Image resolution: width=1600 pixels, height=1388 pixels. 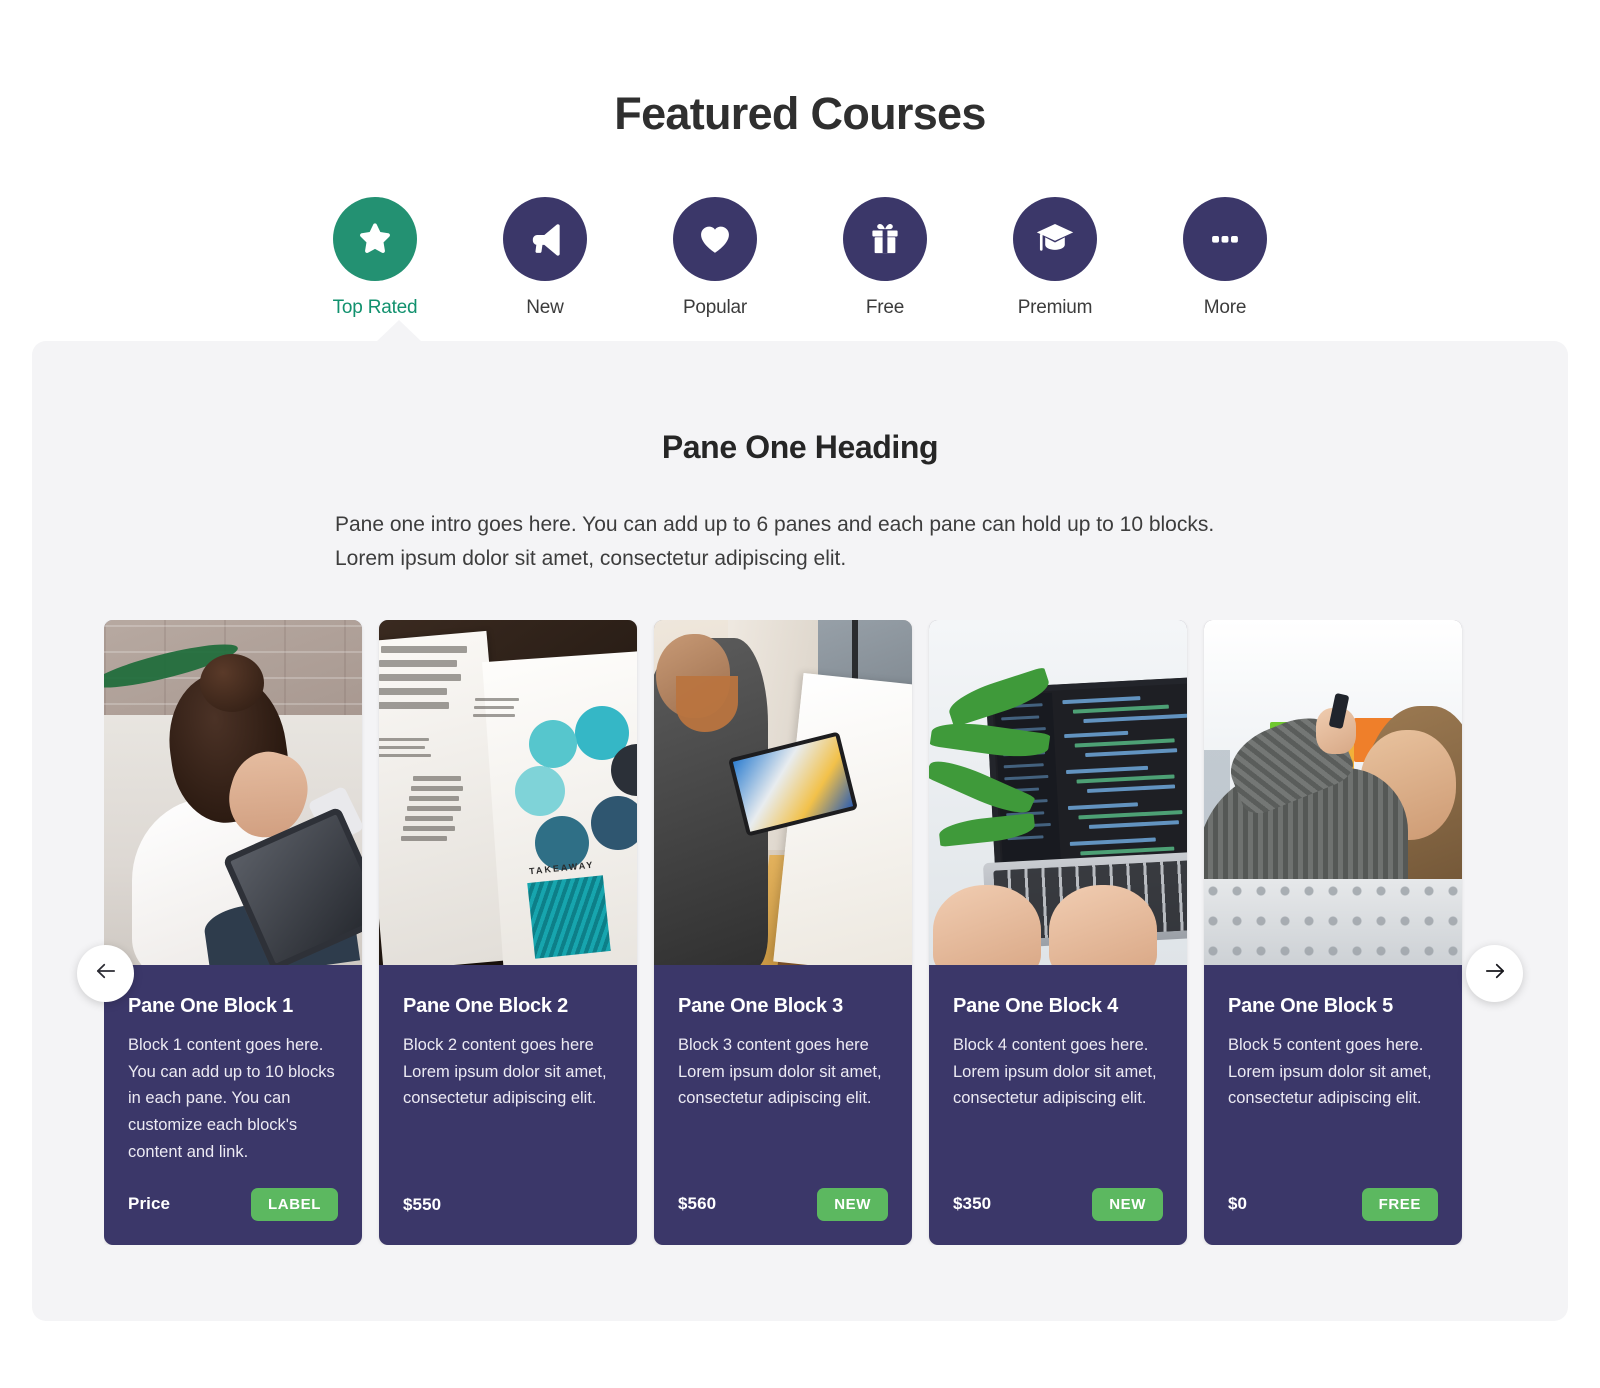 I want to click on page-title: Featured Courses, so click(x=800, y=113).